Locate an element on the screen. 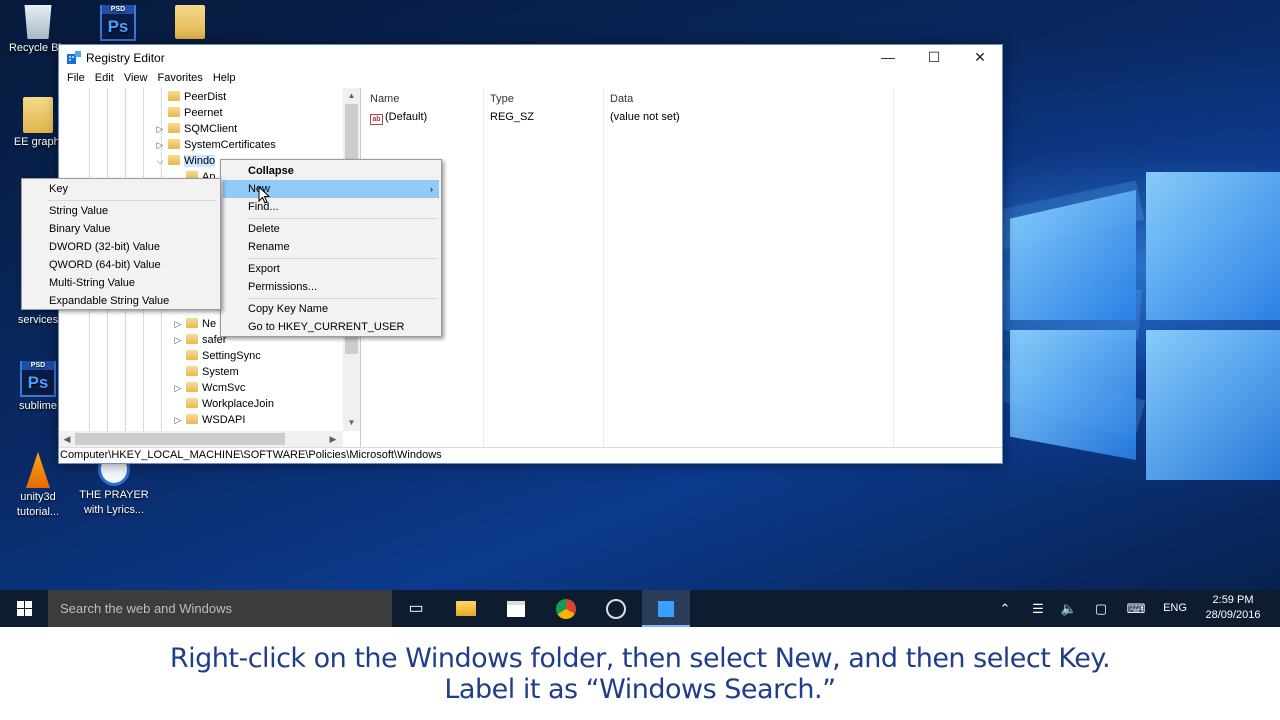 This screenshot has width=1280, height=720. menu-separator is located at coordinates (342, 258).